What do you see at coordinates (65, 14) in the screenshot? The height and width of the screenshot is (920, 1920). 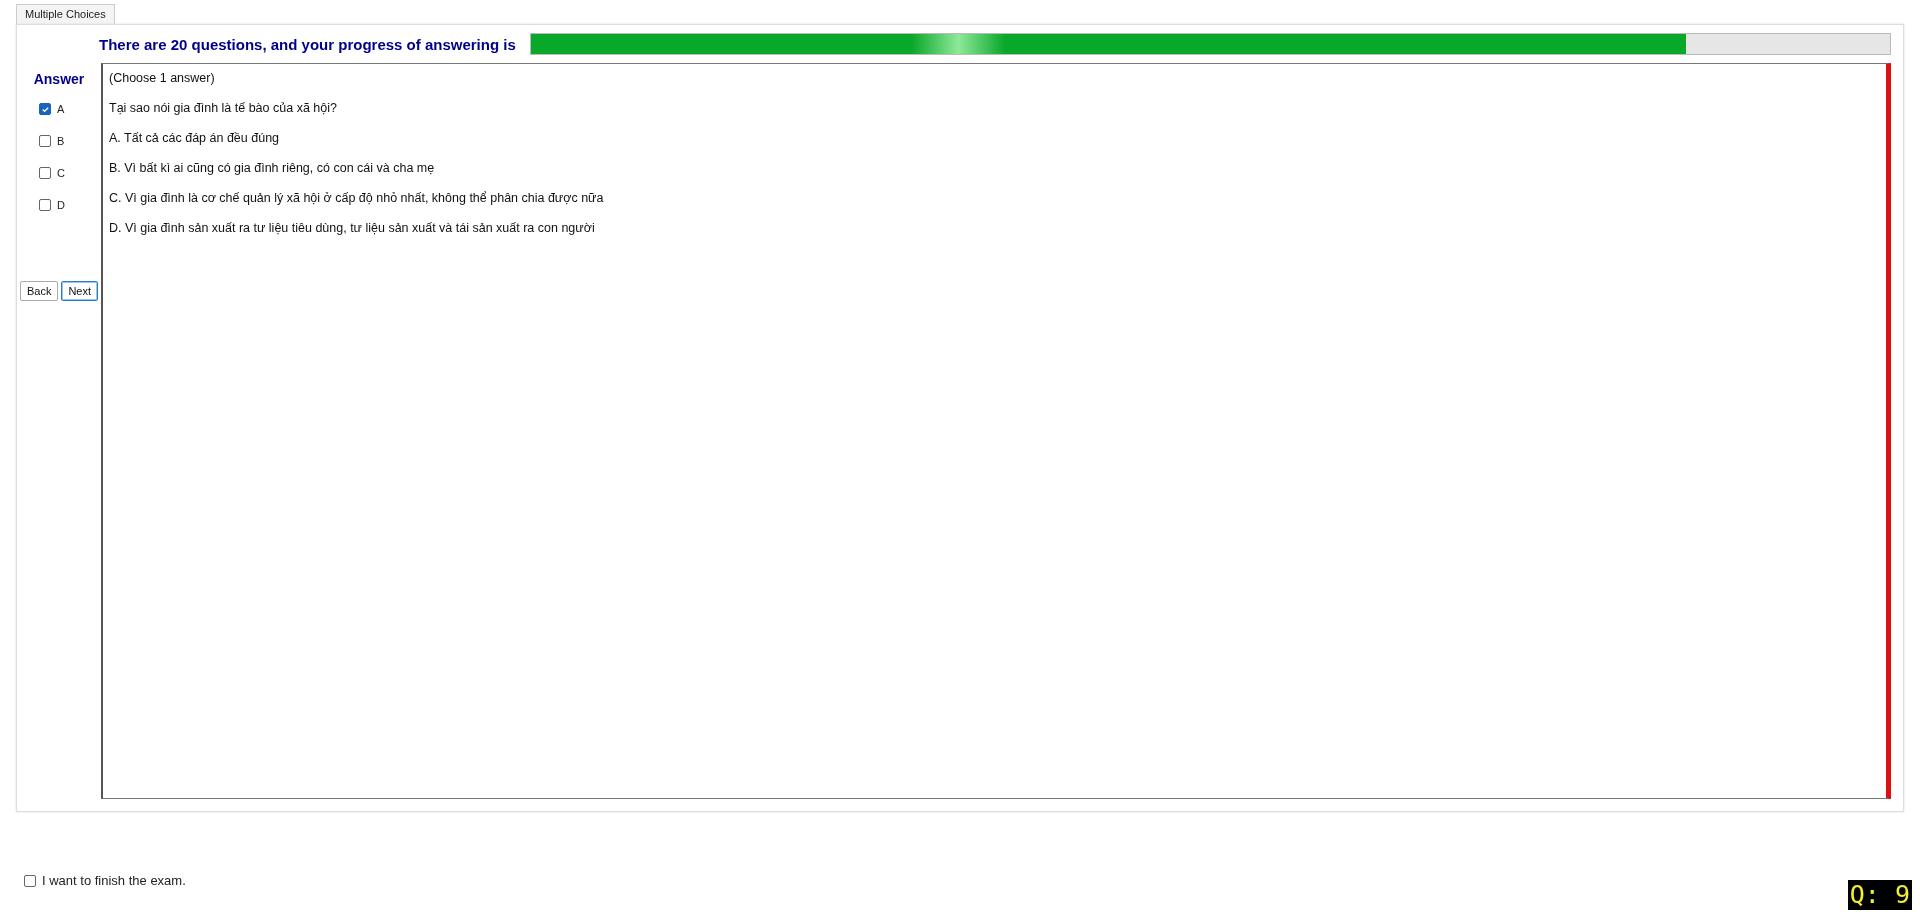 I see `tab: Multiple Choices` at bounding box center [65, 14].